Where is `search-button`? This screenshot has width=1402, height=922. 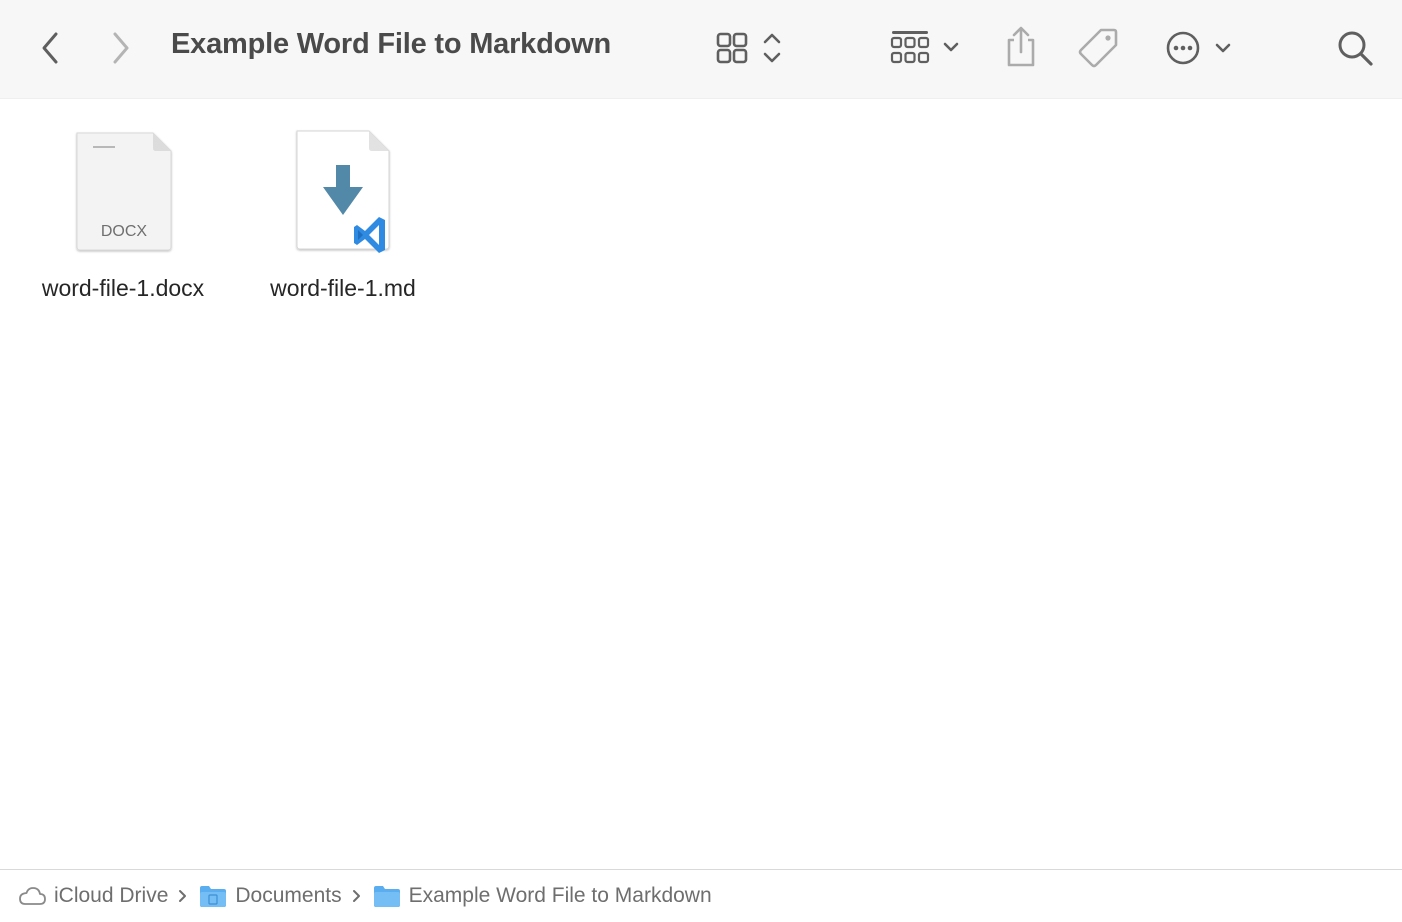
search-button is located at coordinates (1355, 48).